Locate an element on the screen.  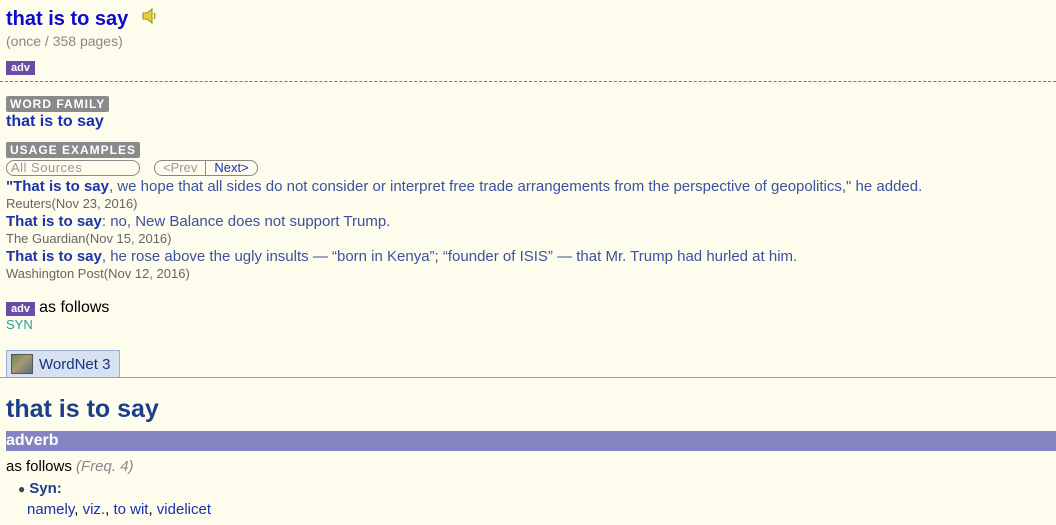
example-pager: <Prev Next> is located at coordinates (206, 168).